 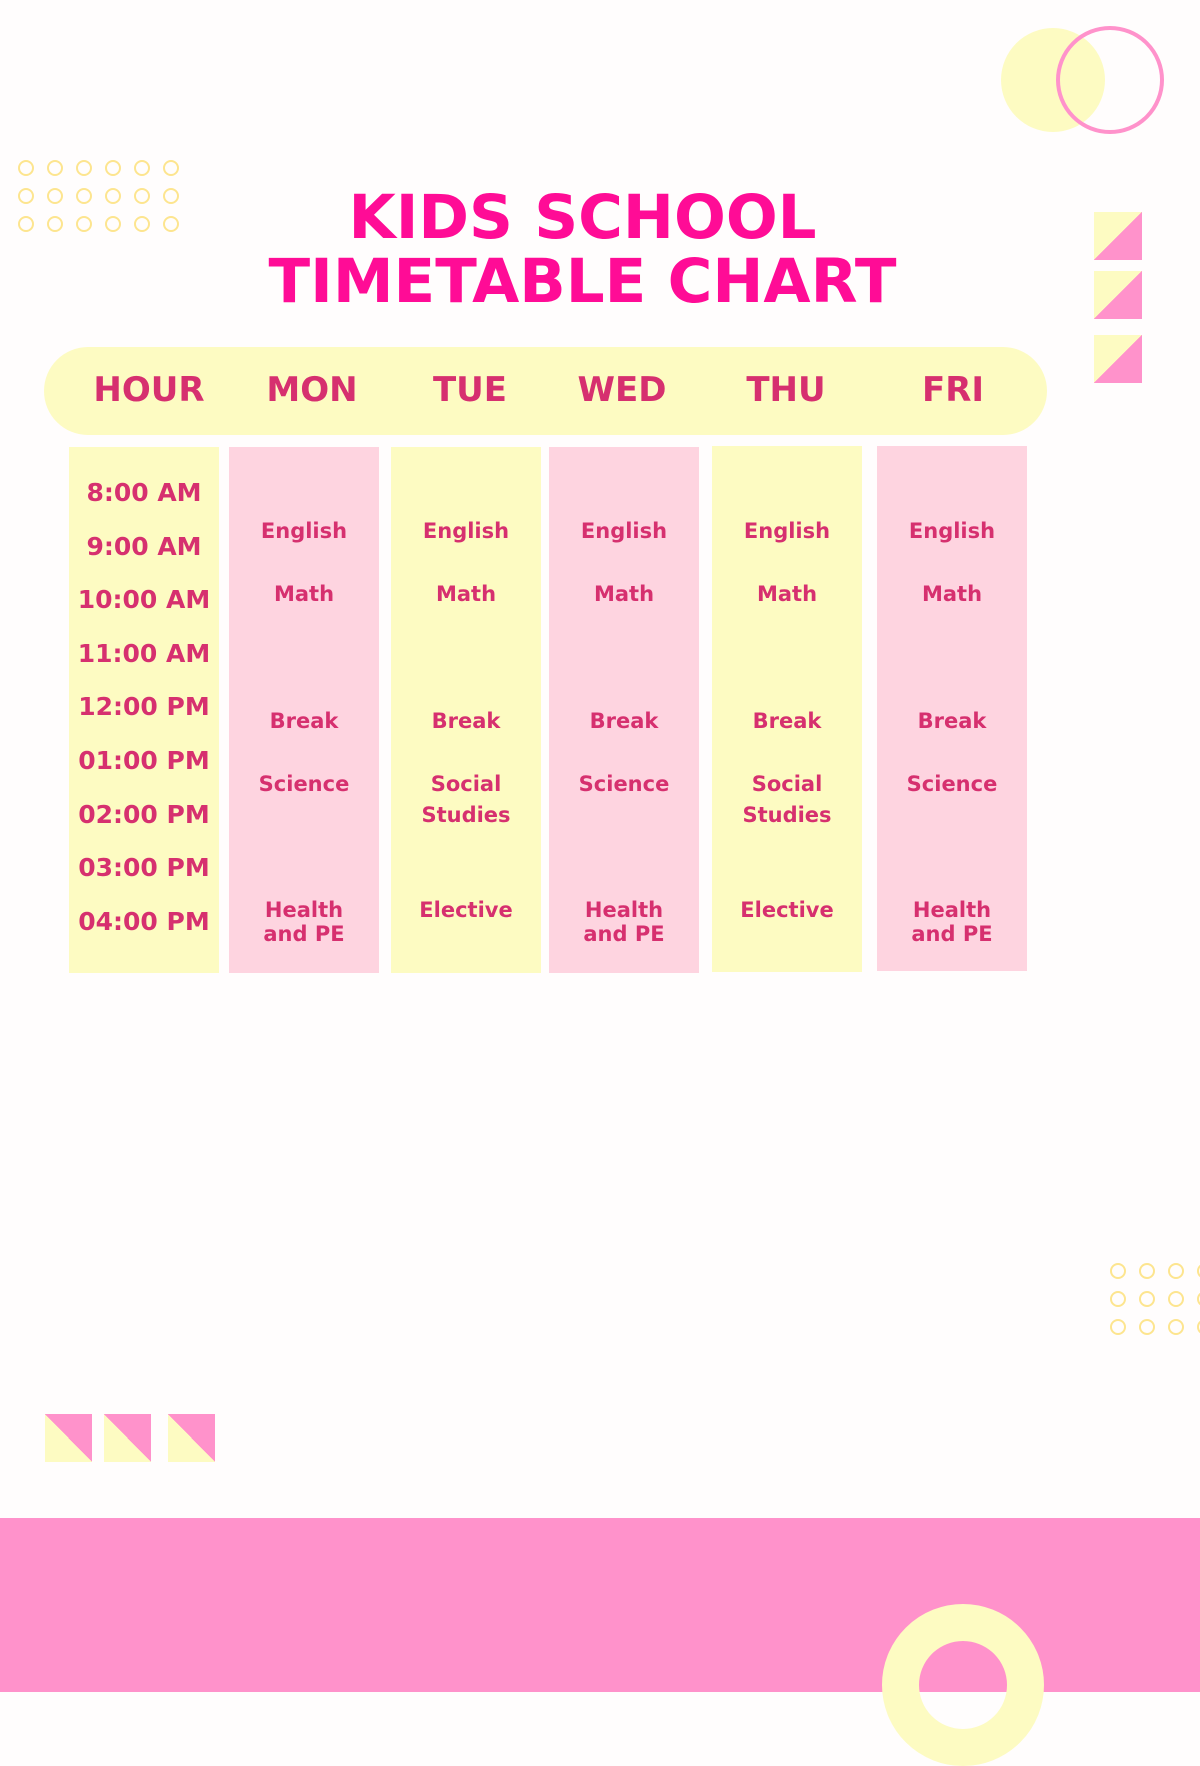 I want to click on hour-label: 01:00 PM, so click(x=144, y=760).